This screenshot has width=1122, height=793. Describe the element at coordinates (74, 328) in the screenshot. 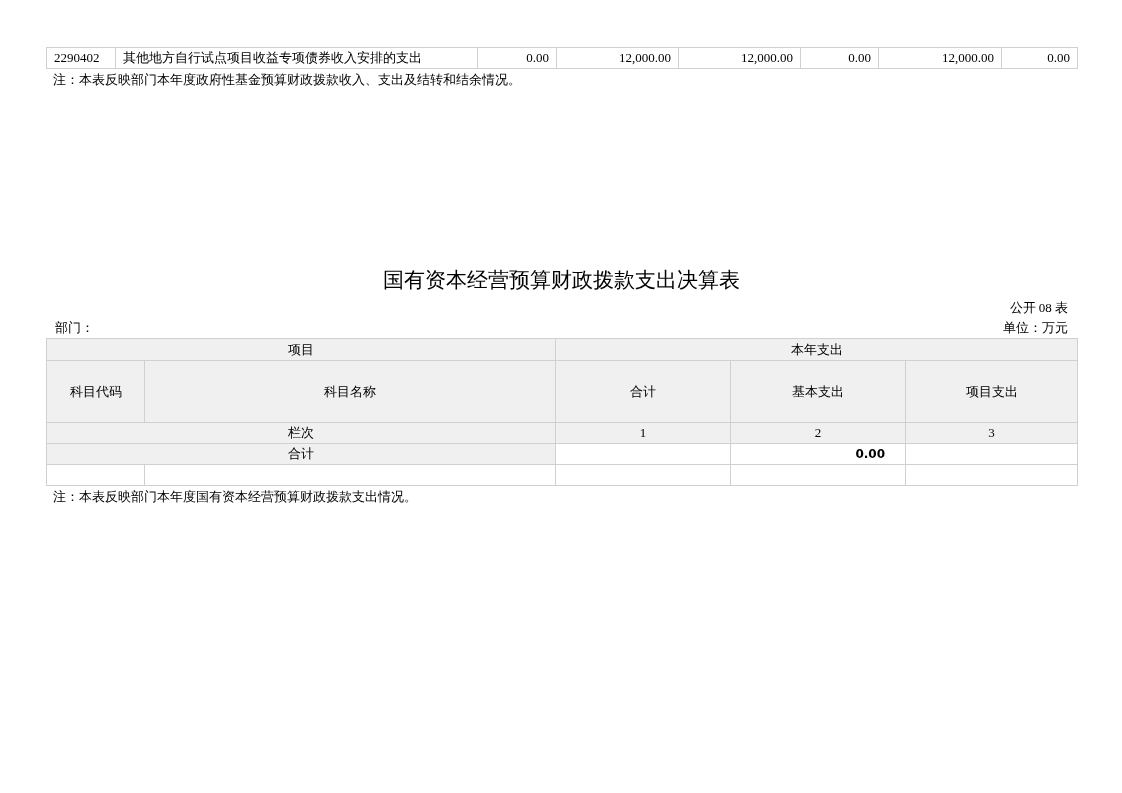

I see `department-label: 部门：` at that location.